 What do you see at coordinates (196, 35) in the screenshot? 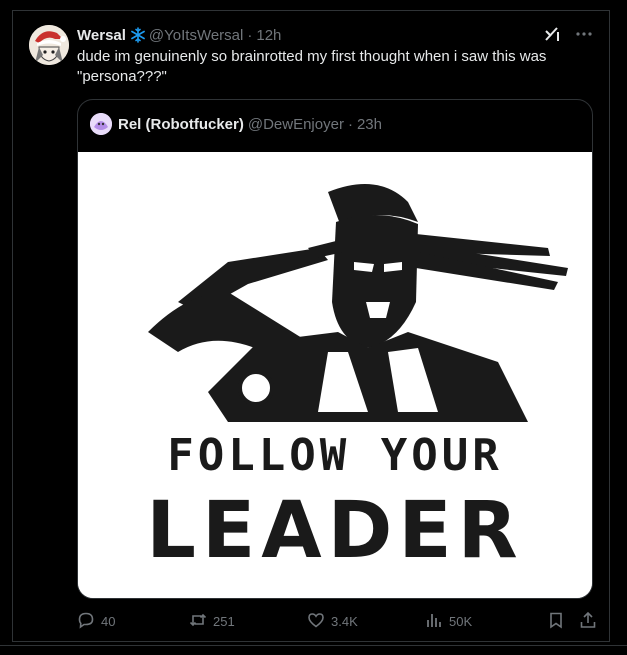
I see `author-handle: @YoItsWersal` at bounding box center [196, 35].